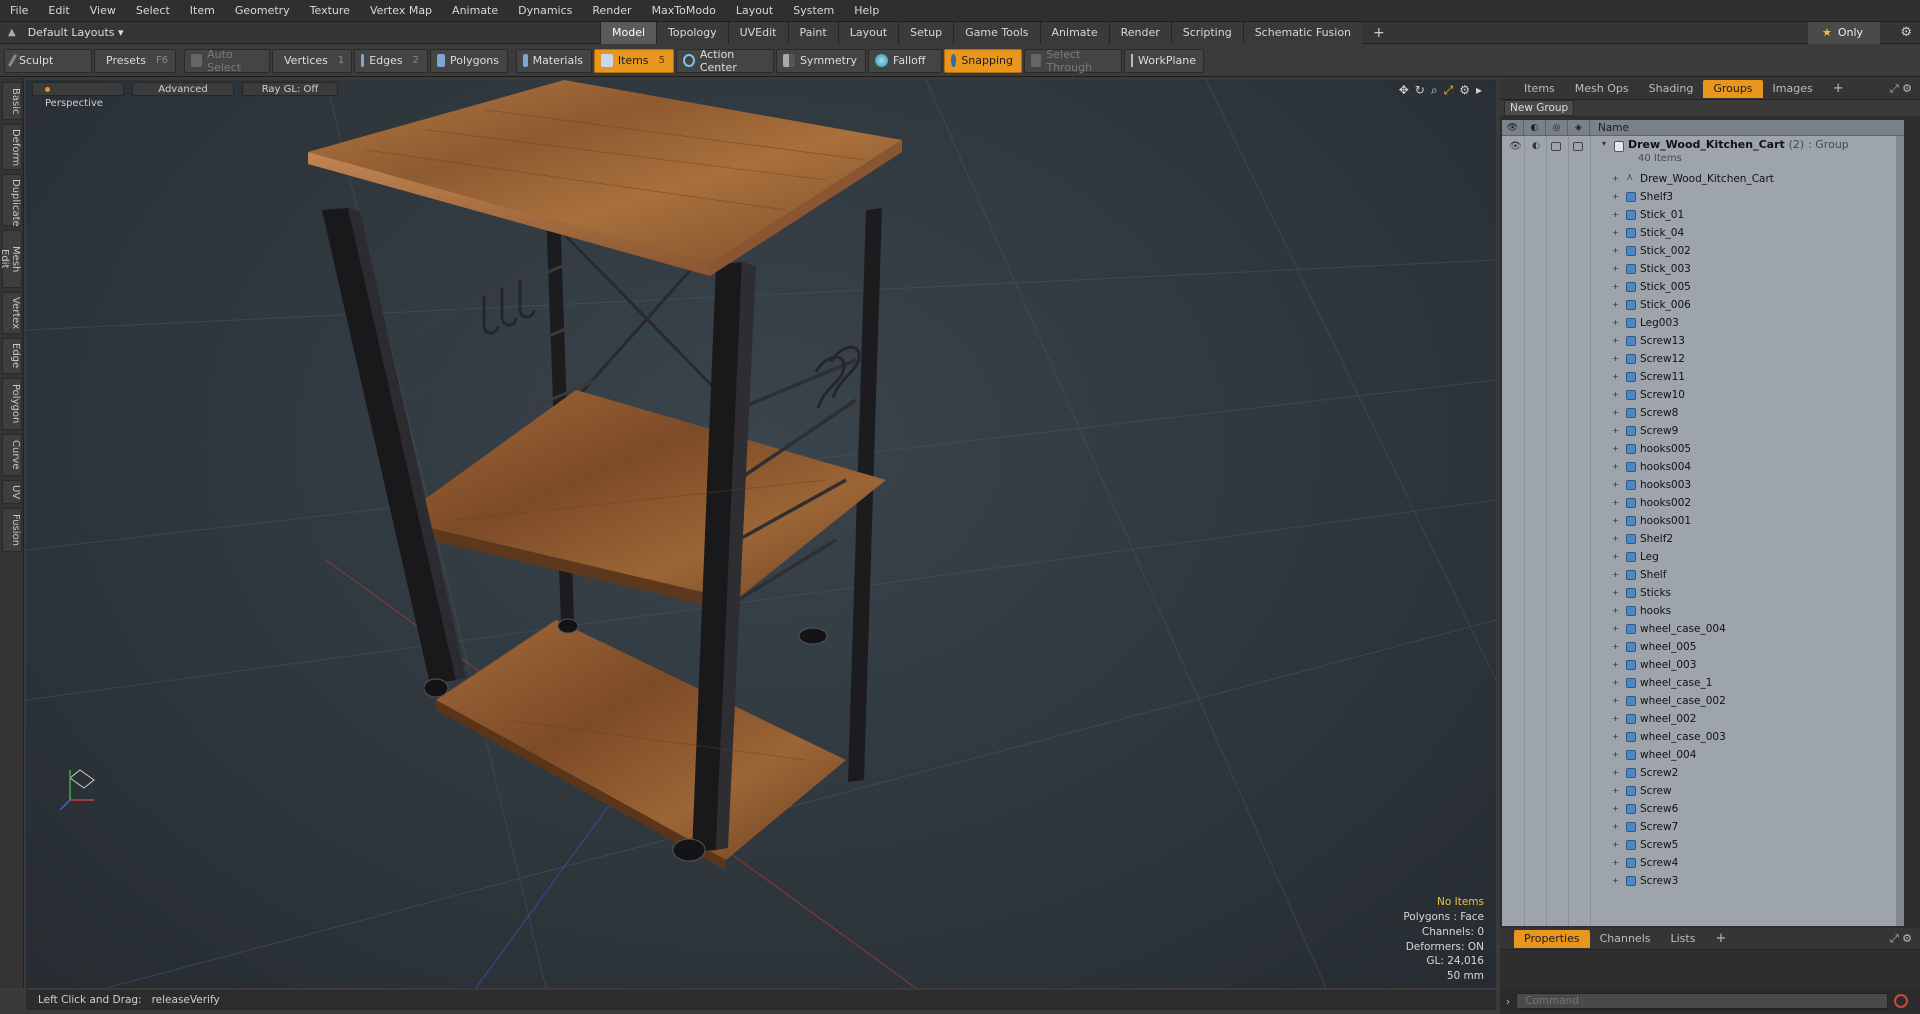 The image size is (1920, 1014). What do you see at coordinates (1703, 539) in the screenshot?
I see `list-item: + Shelf2` at bounding box center [1703, 539].